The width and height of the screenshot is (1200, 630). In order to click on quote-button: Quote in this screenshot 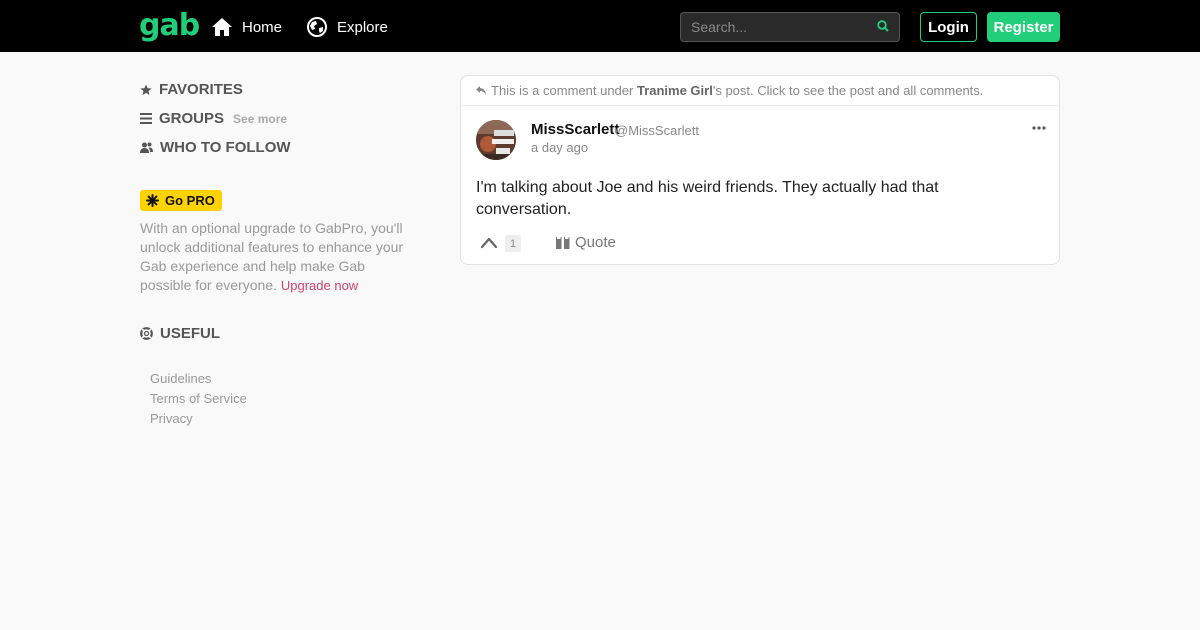, I will do `click(586, 242)`.